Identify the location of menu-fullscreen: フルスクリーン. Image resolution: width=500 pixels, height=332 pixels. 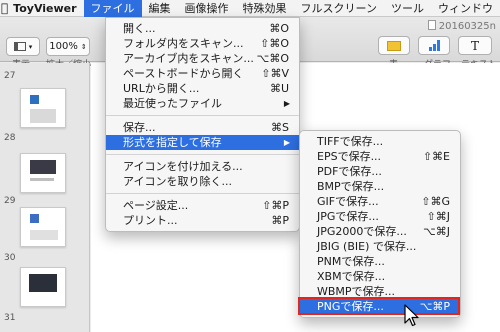
(339, 8).